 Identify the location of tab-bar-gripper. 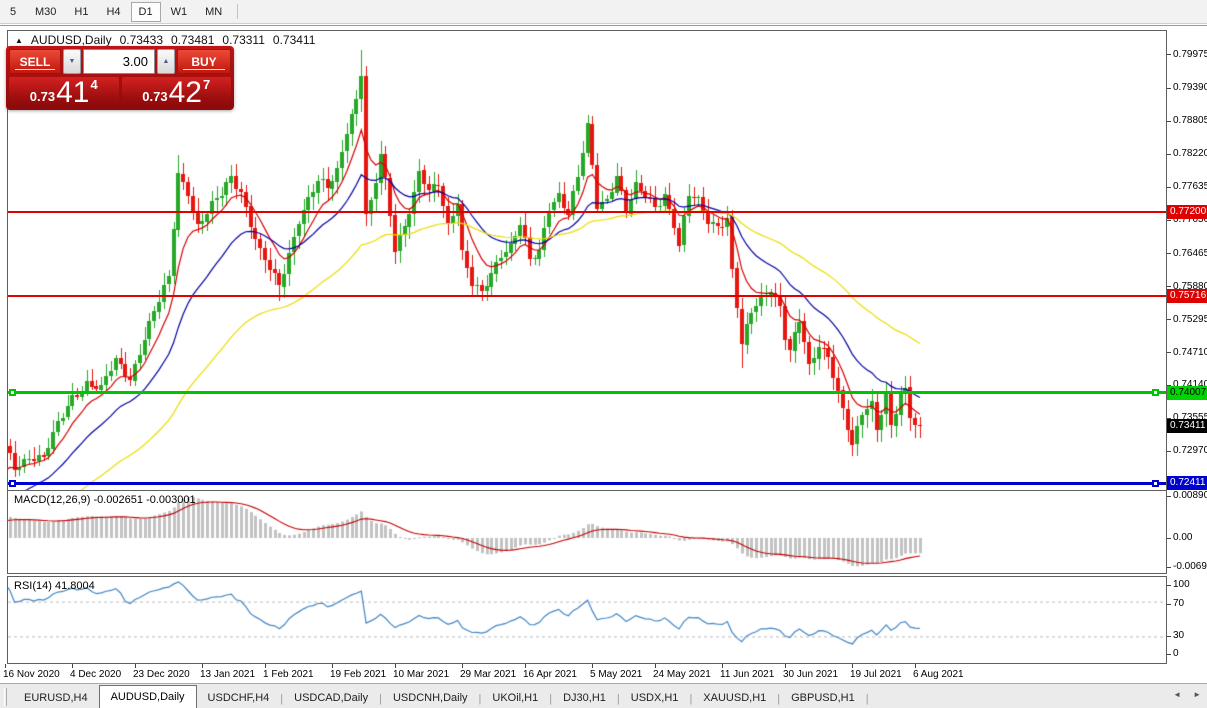
(5, 697).